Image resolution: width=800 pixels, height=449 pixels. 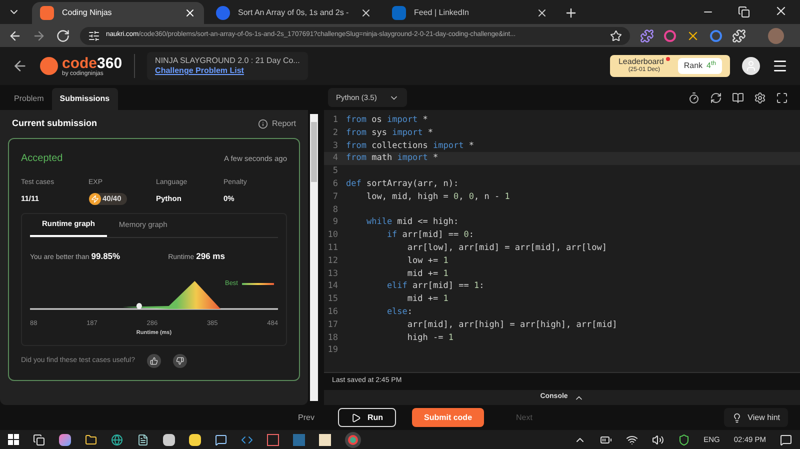 What do you see at coordinates (195, 440) in the screenshot?
I see `note-icon` at bounding box center [195, 440].